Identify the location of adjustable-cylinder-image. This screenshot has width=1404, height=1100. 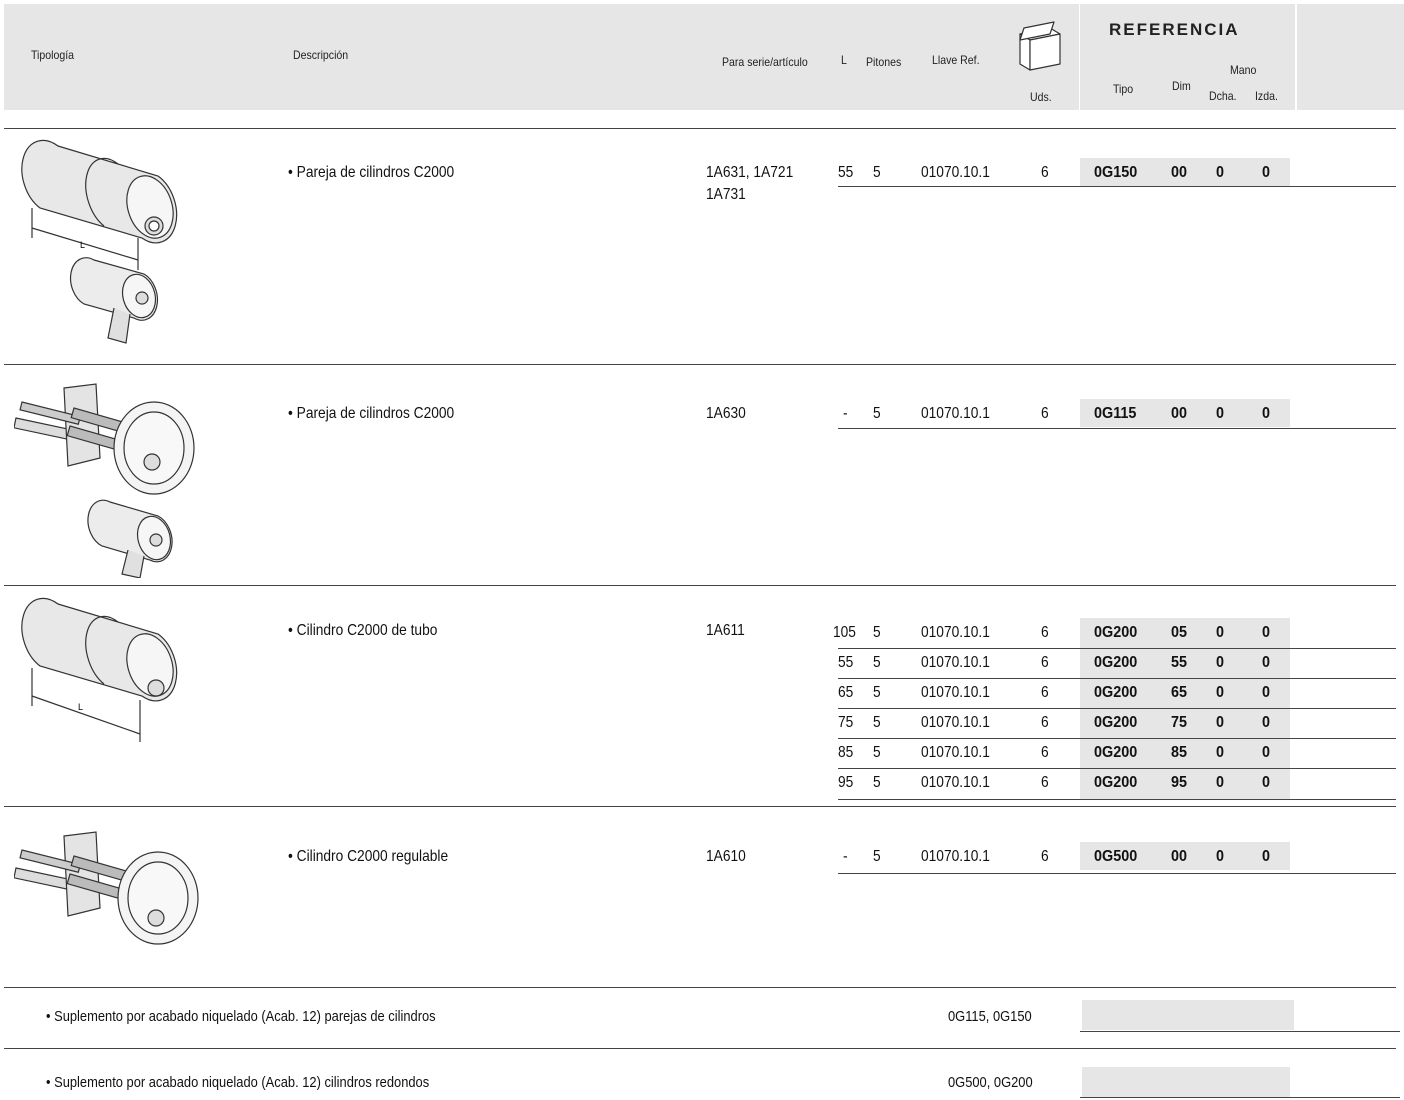
(106, 888).